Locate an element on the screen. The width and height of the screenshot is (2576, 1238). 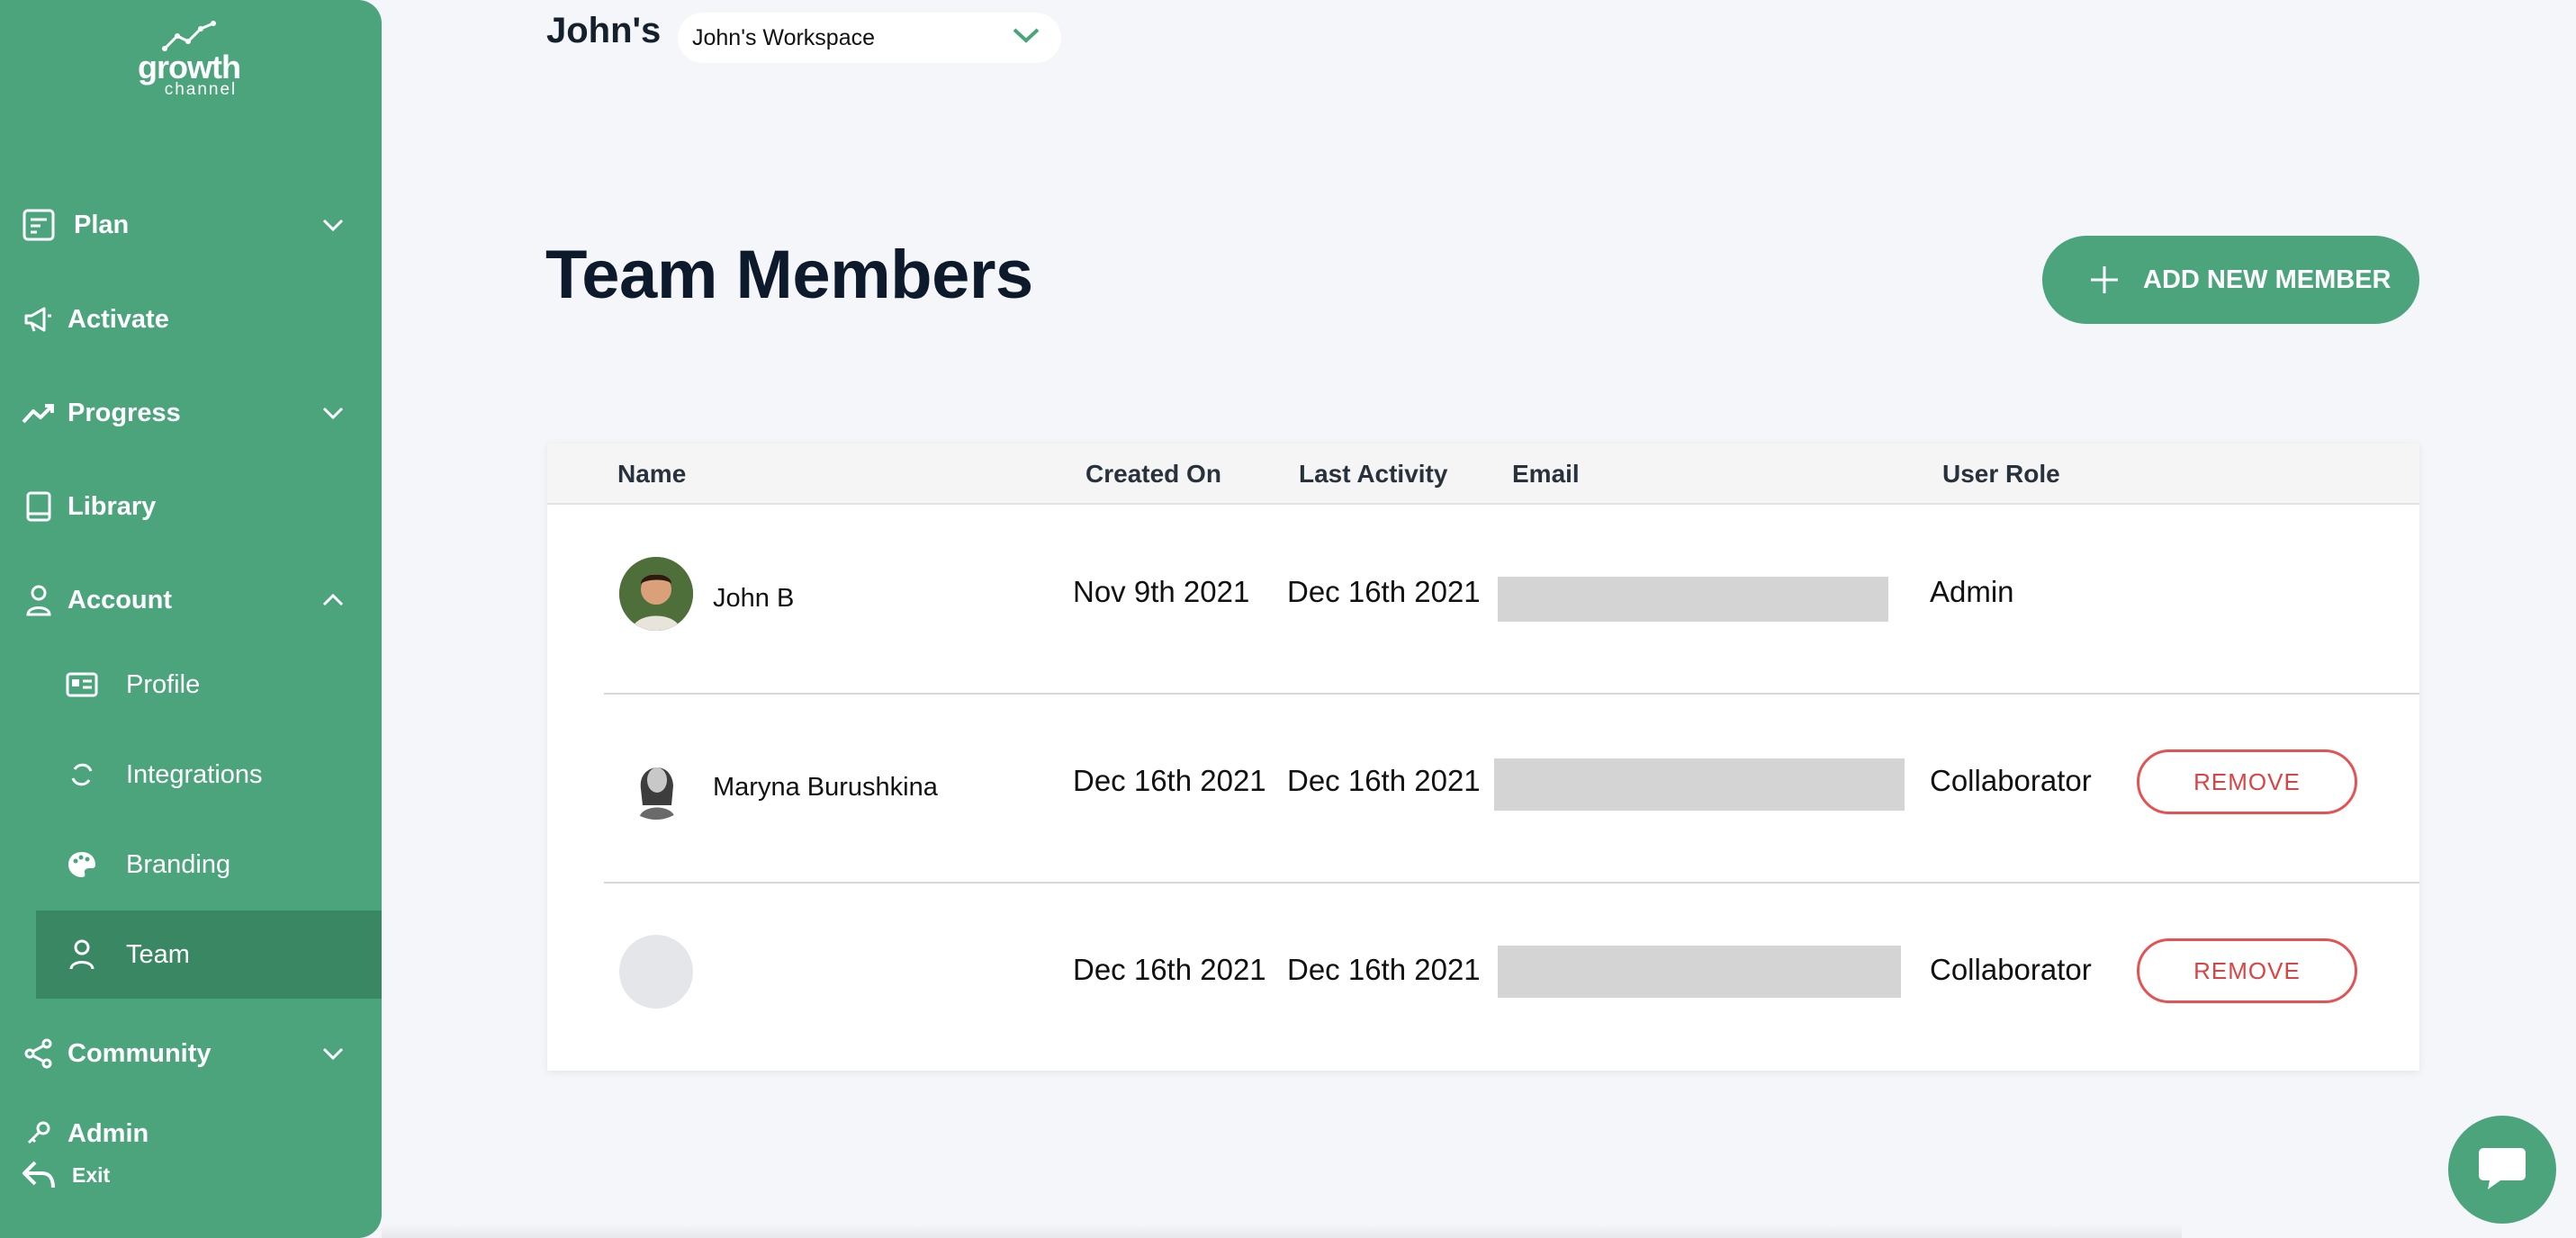
sidebar-item-account: Account is located at coordinates (191, 600).